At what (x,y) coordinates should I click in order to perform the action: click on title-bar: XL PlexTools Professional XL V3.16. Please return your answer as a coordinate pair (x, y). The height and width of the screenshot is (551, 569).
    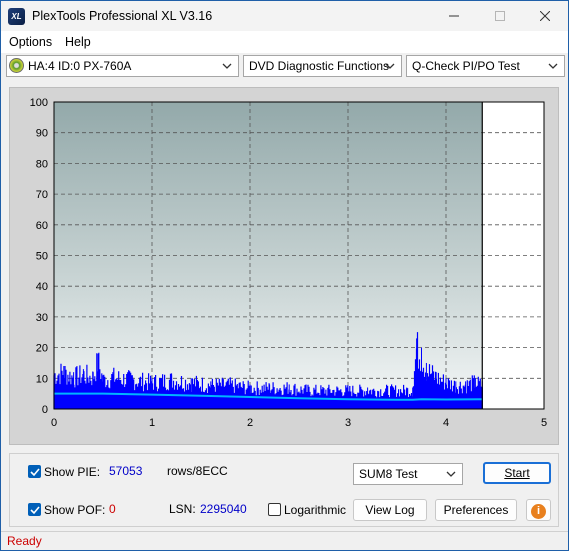
    Looking at the image, I should click on (284, 16).